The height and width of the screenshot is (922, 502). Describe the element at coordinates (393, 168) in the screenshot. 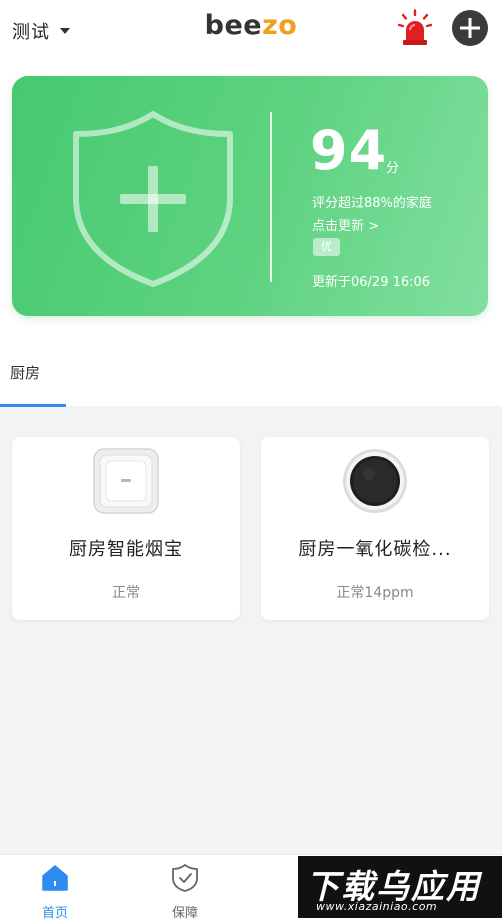

I see `score-unit: 分` at that location.